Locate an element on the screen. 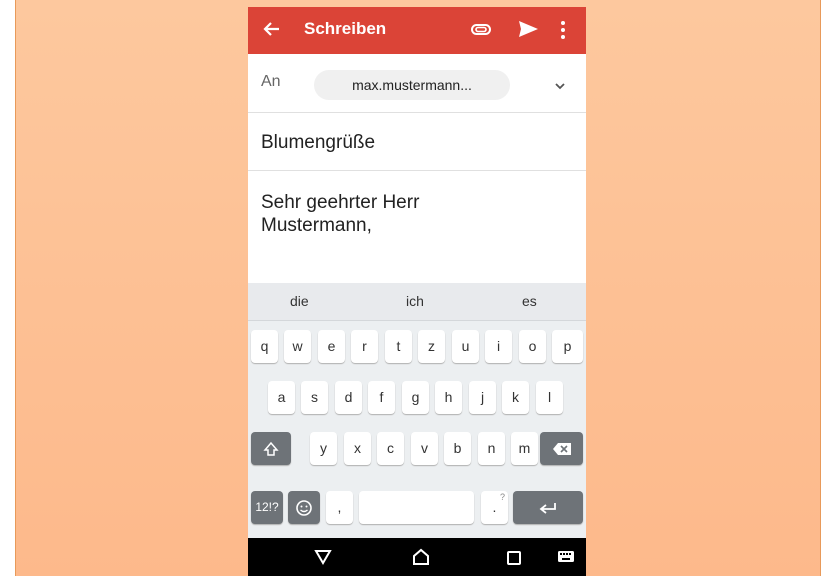 This screenshot has height=576, width=821. backspace-icon is located at coordinates (562, 448).